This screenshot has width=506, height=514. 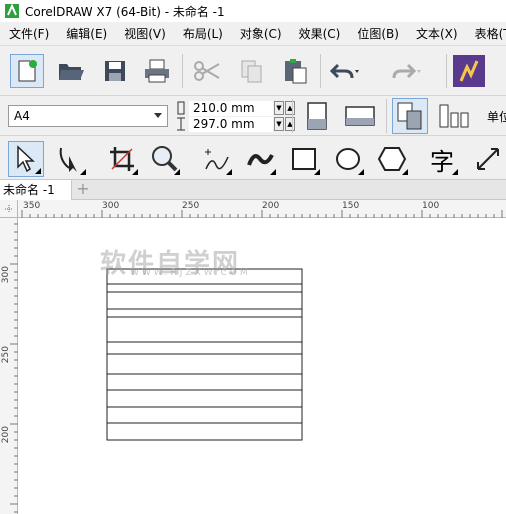 I want to click on menu-edit: 编辑(E), so click(x=86, y=34).